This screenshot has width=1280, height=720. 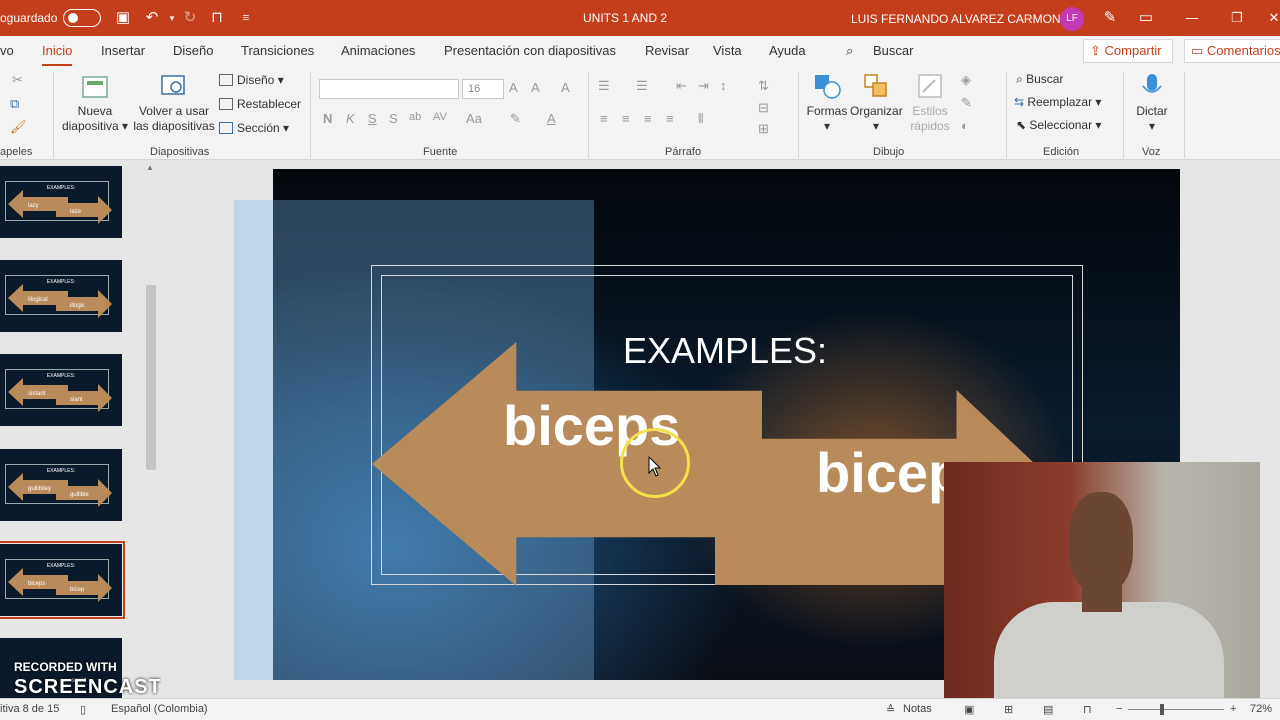 I want to click on thumbnail-scrollbar: ▲, so click(x=150, y=433).